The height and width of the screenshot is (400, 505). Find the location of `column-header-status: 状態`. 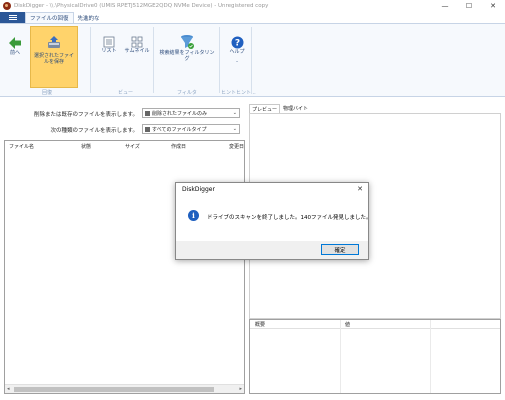

column-header-status: 状態 is located at coordinates (86, 146).